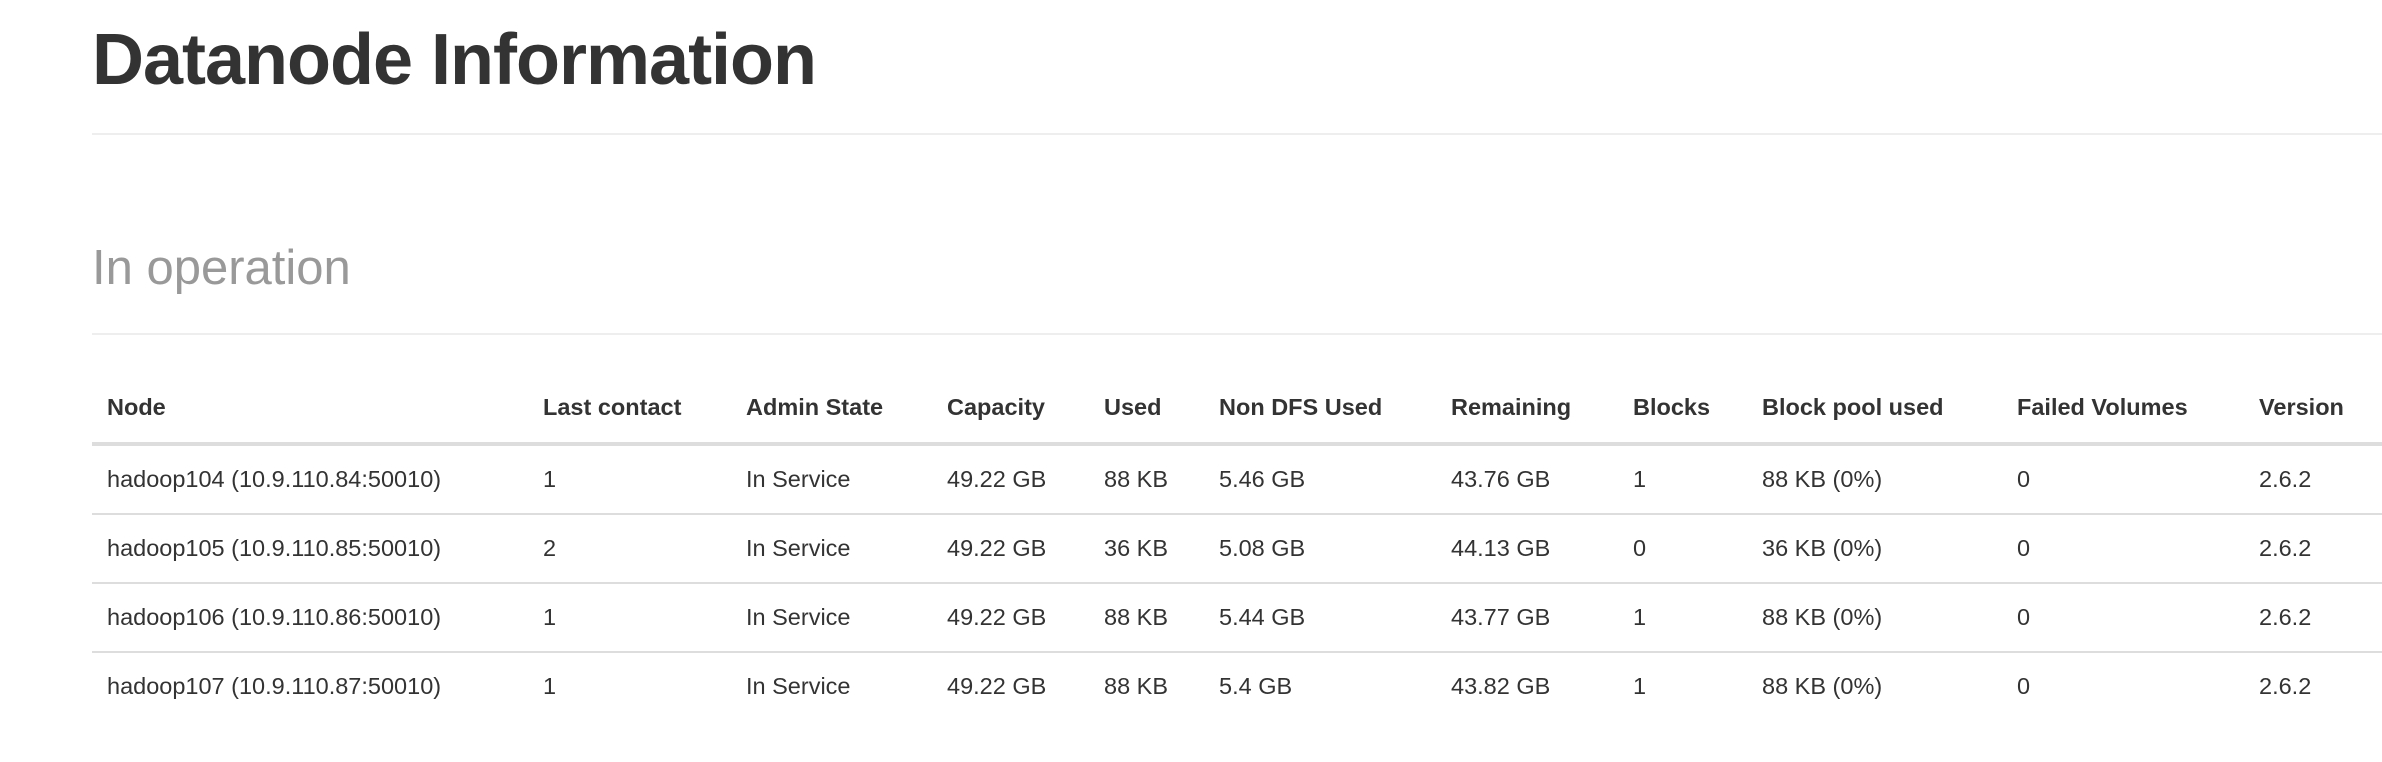 The height and width of the screenshot is (762, 2382). Describe the element at coordinates (1682, 409) in the screenshot. I see `column-header-blocks: Blocks` at that location.